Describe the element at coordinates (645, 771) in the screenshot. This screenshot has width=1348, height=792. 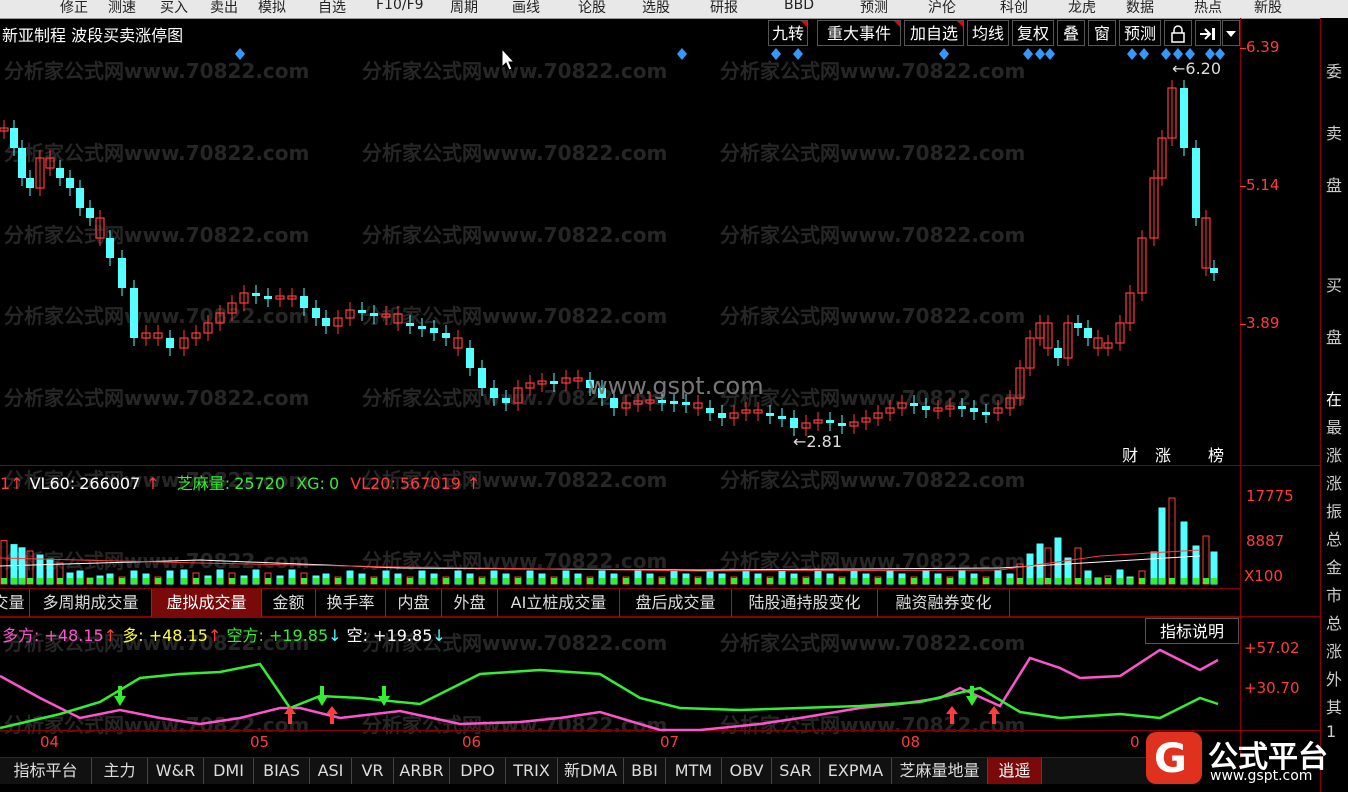
I see `indicator-tab: BBI` at that location.